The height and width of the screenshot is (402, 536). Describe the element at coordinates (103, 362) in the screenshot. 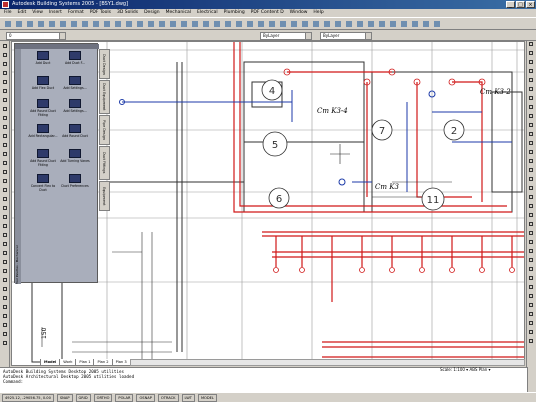

I see `tab-plan-2: Plan 2` at that location.